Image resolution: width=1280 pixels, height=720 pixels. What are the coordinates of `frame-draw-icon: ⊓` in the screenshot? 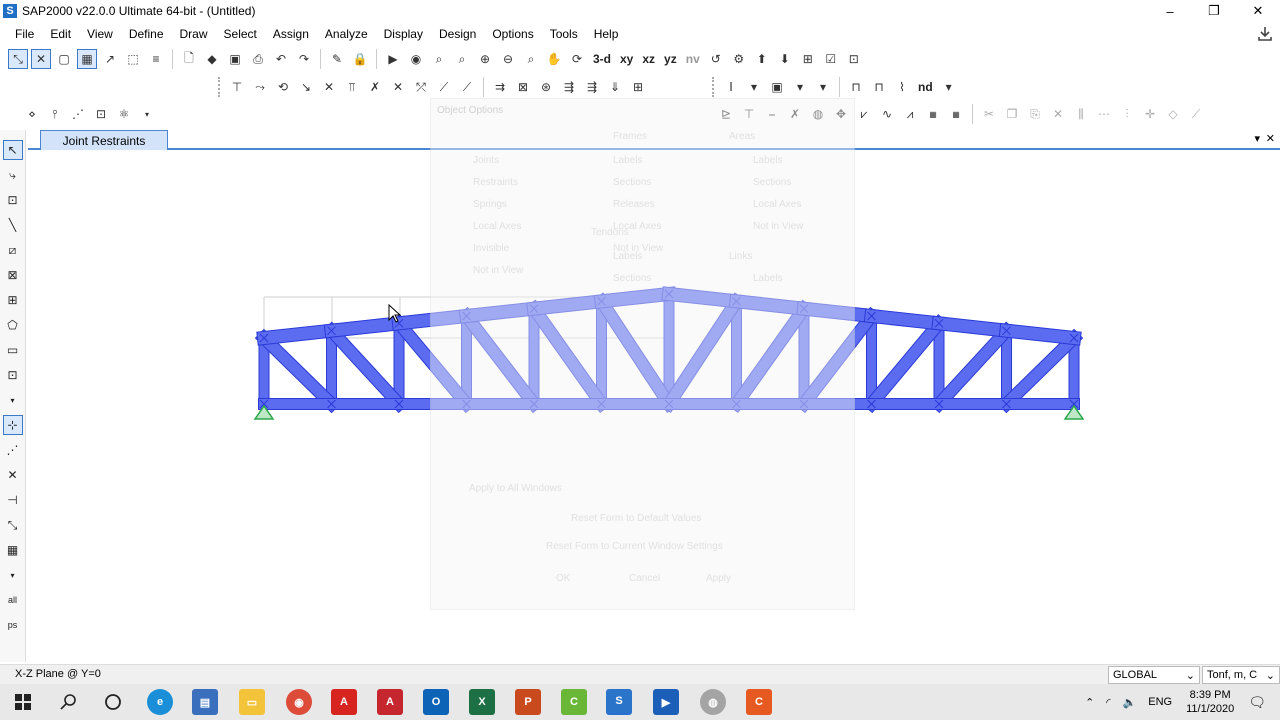 It's located at (856, 87).